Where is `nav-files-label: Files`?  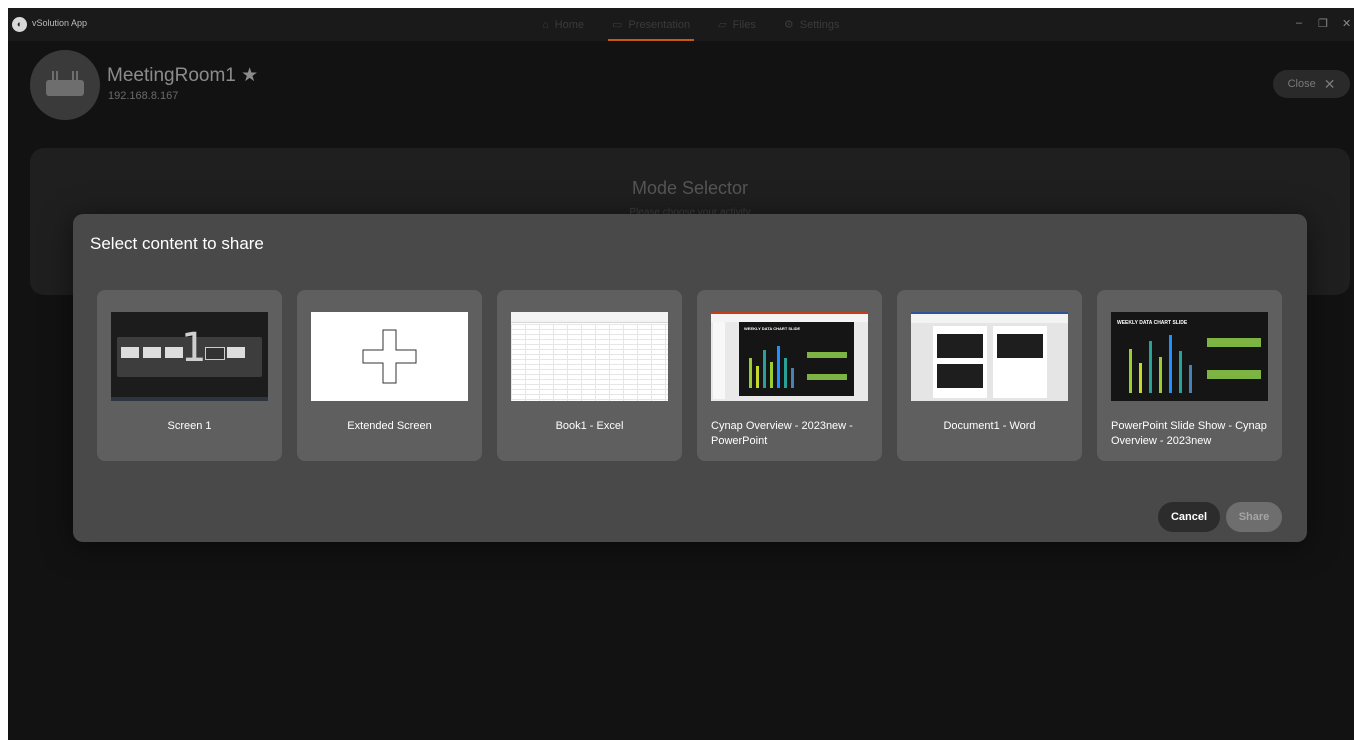 nav-files-label: Files is located at coordinates (744, 24).